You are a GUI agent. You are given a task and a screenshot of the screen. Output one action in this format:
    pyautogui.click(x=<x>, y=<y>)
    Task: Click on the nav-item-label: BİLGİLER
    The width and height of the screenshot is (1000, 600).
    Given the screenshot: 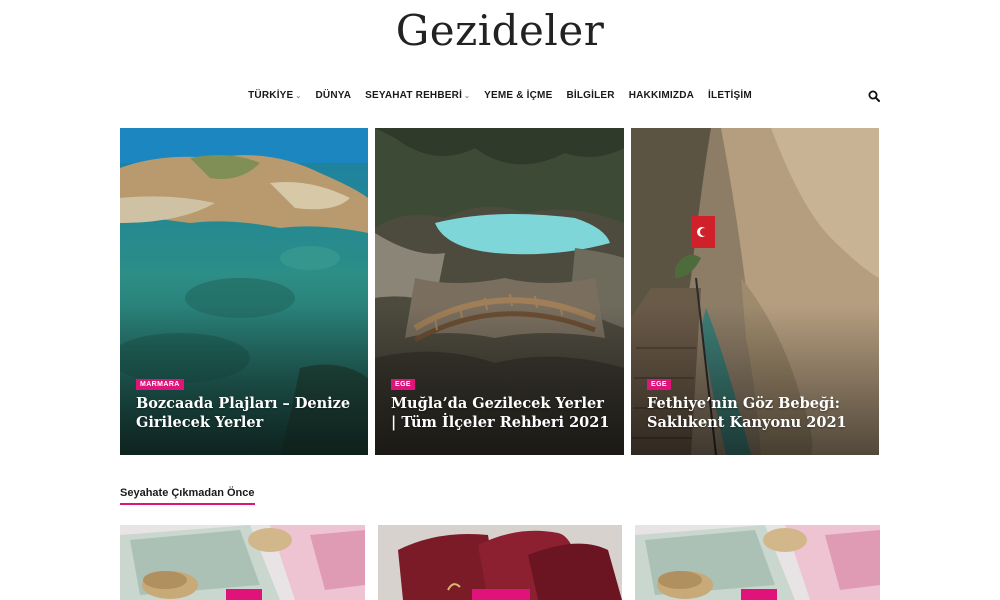 What is the action you would take?
    pyautogui.click(x=590, y=95)
    